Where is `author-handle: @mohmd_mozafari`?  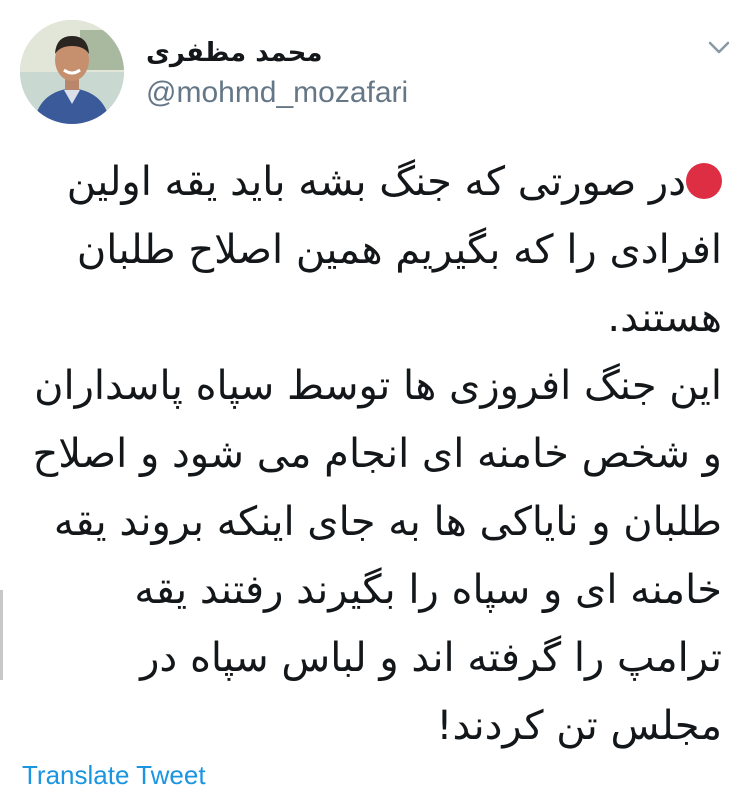
author-handle: @mohmd_mozafari is located at coordinates (277, 93).